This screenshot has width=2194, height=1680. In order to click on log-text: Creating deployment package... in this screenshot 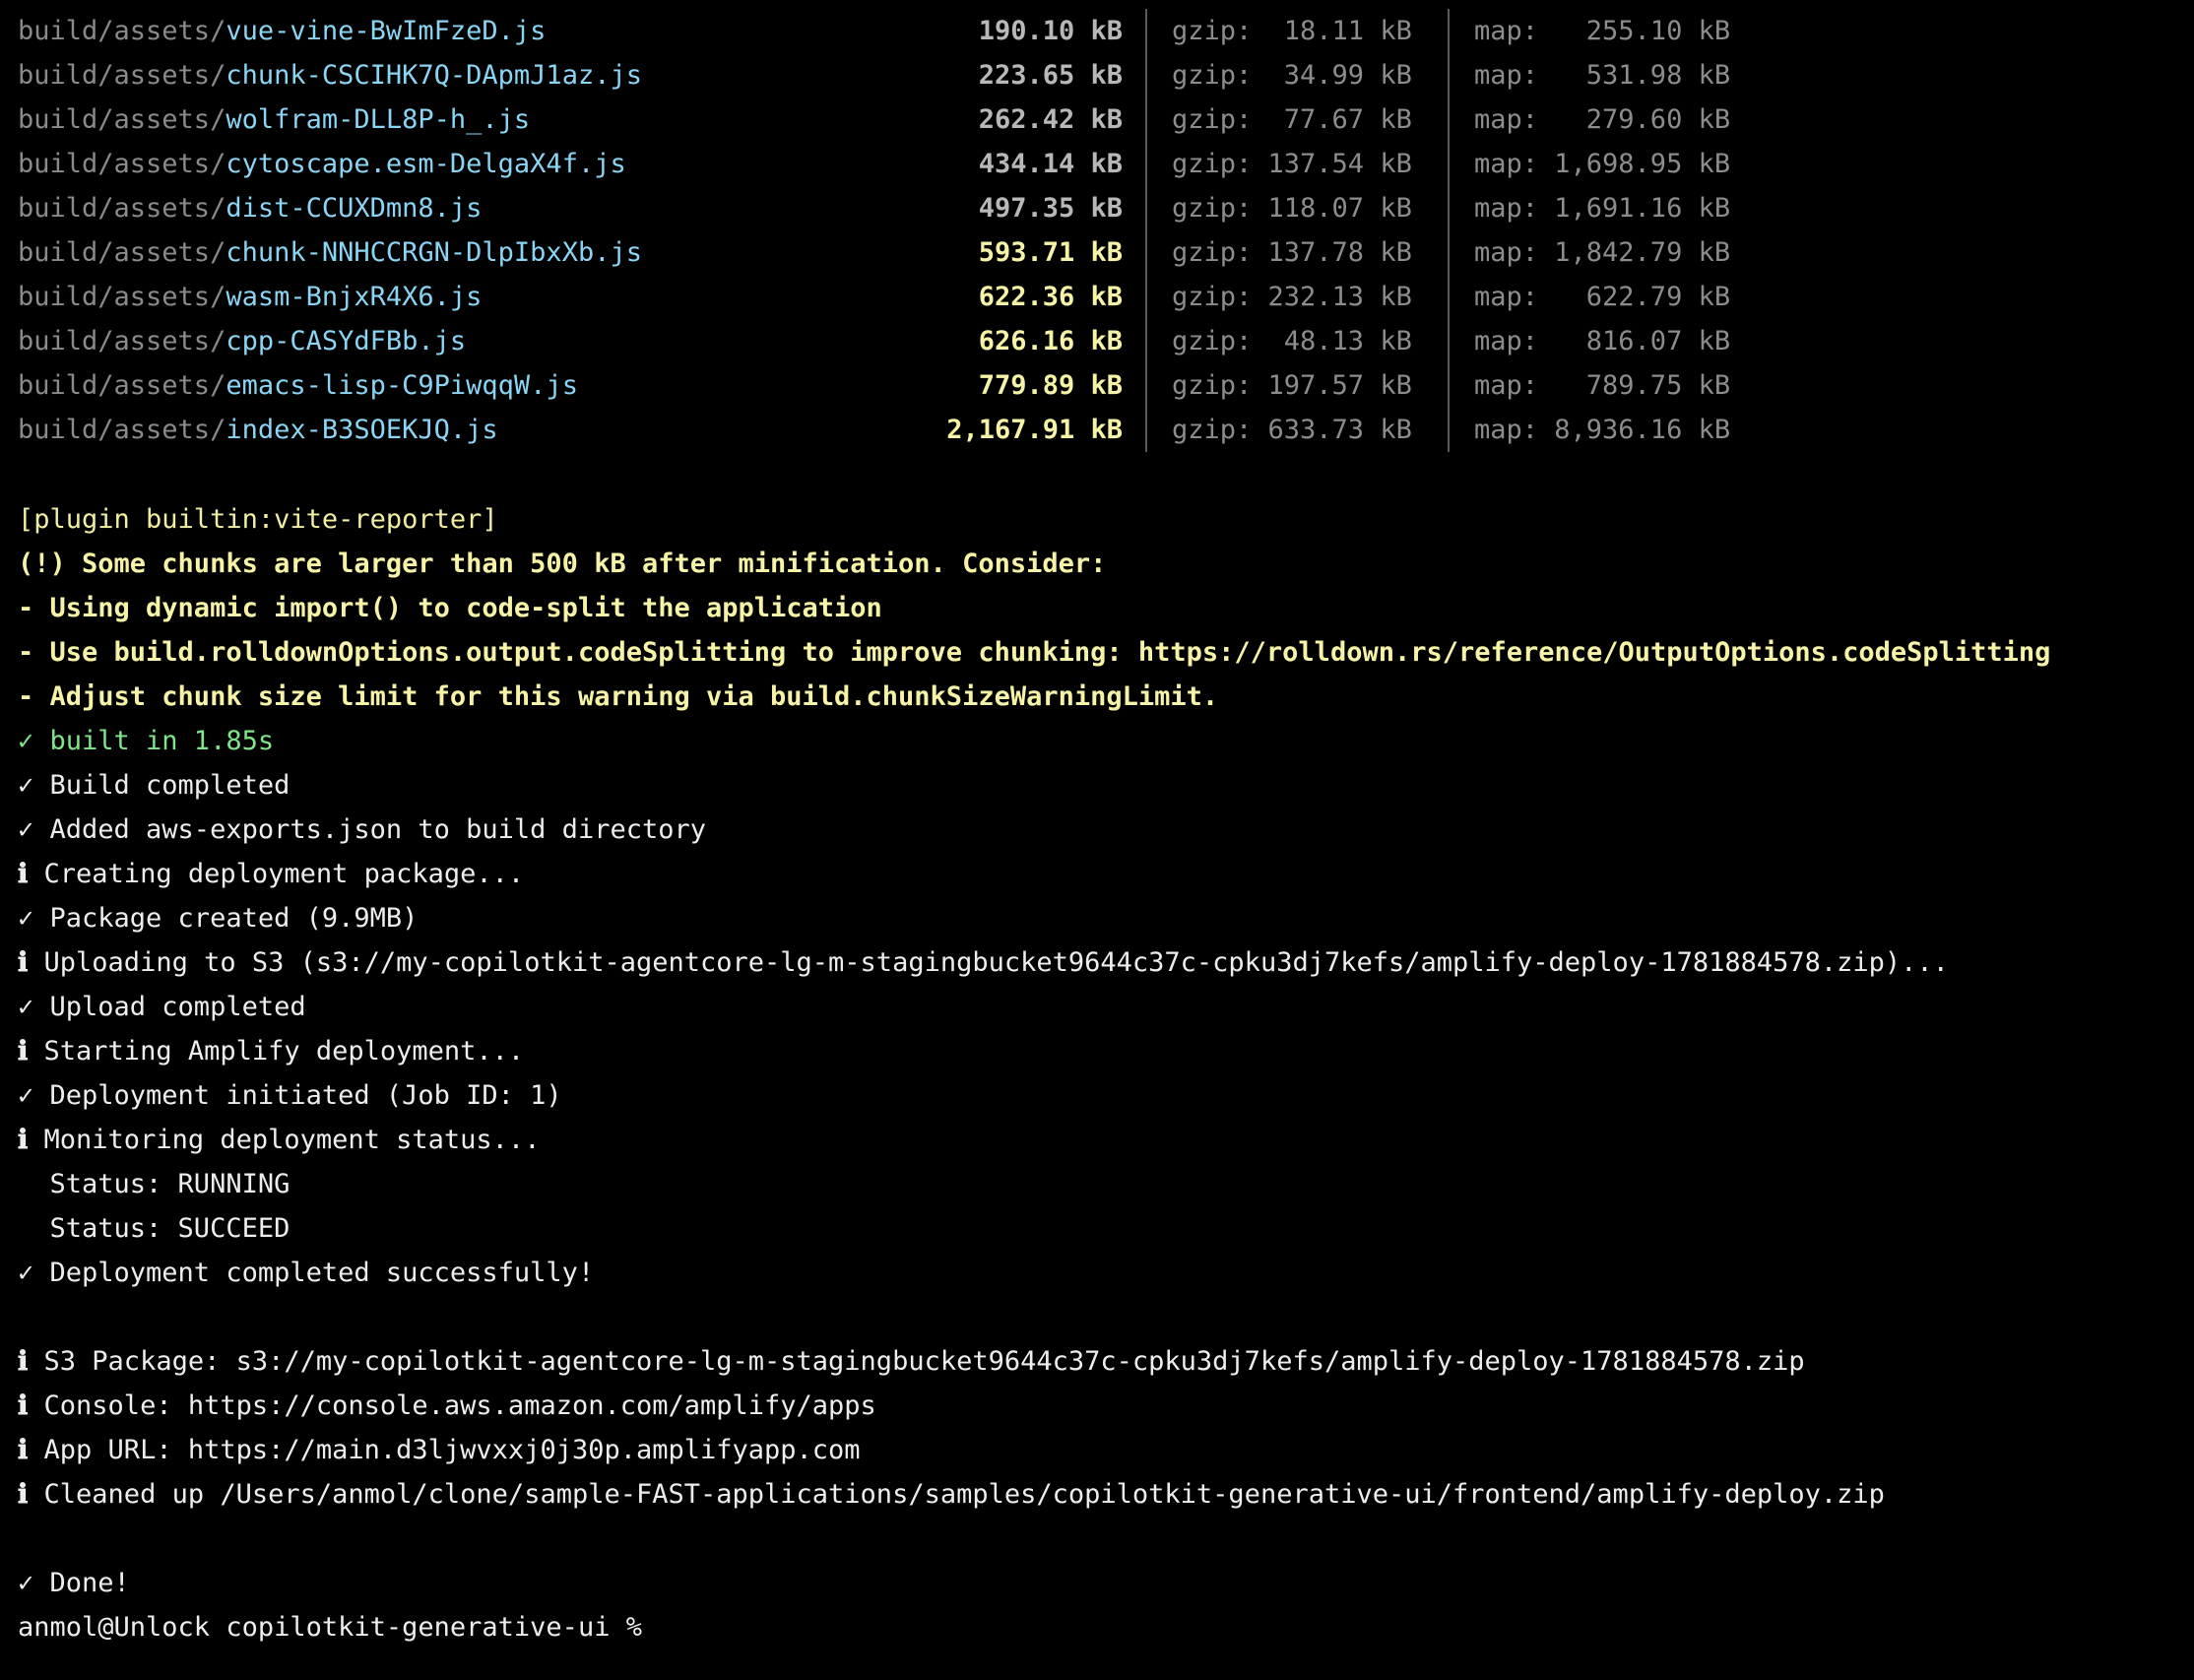, I will do `click(284, 874)`.